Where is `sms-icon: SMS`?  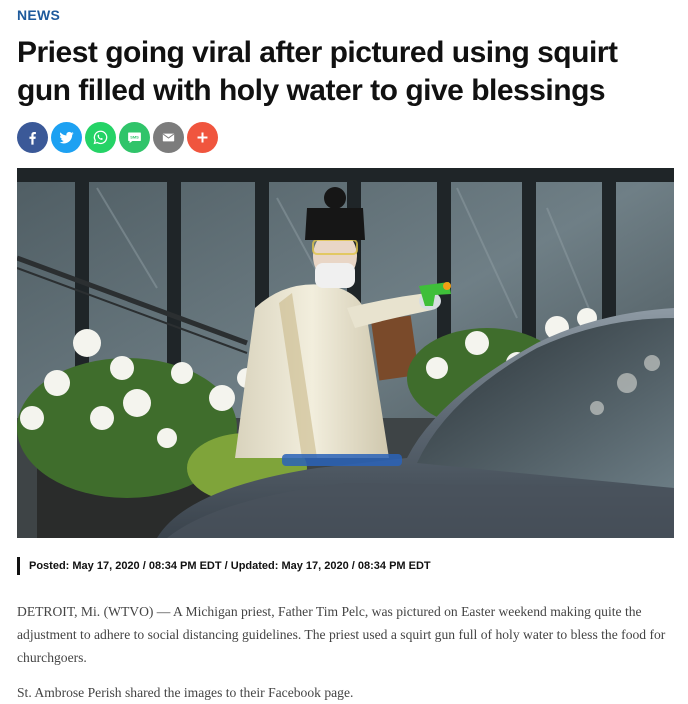 sms-icon: SMS is located at coordinates (134, 138).